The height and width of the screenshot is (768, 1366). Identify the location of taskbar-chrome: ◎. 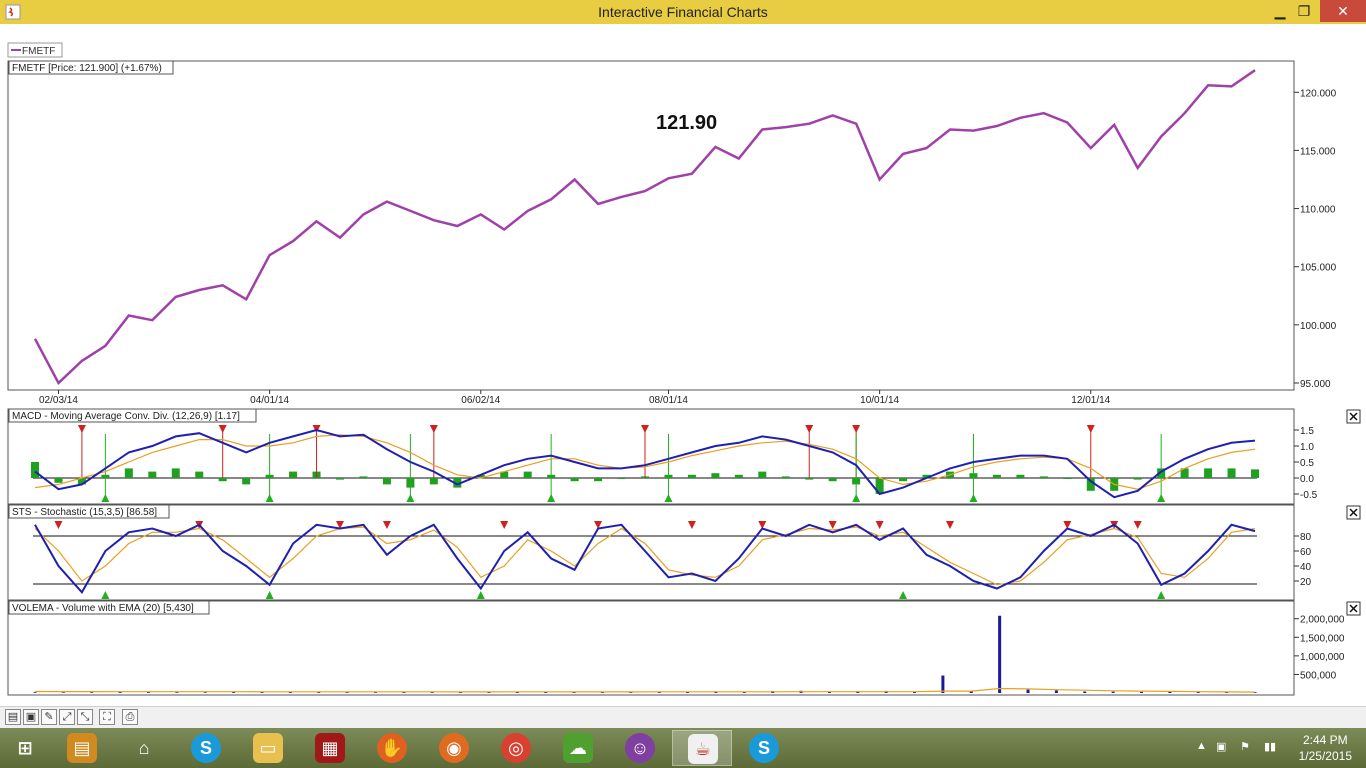
(516, 748).